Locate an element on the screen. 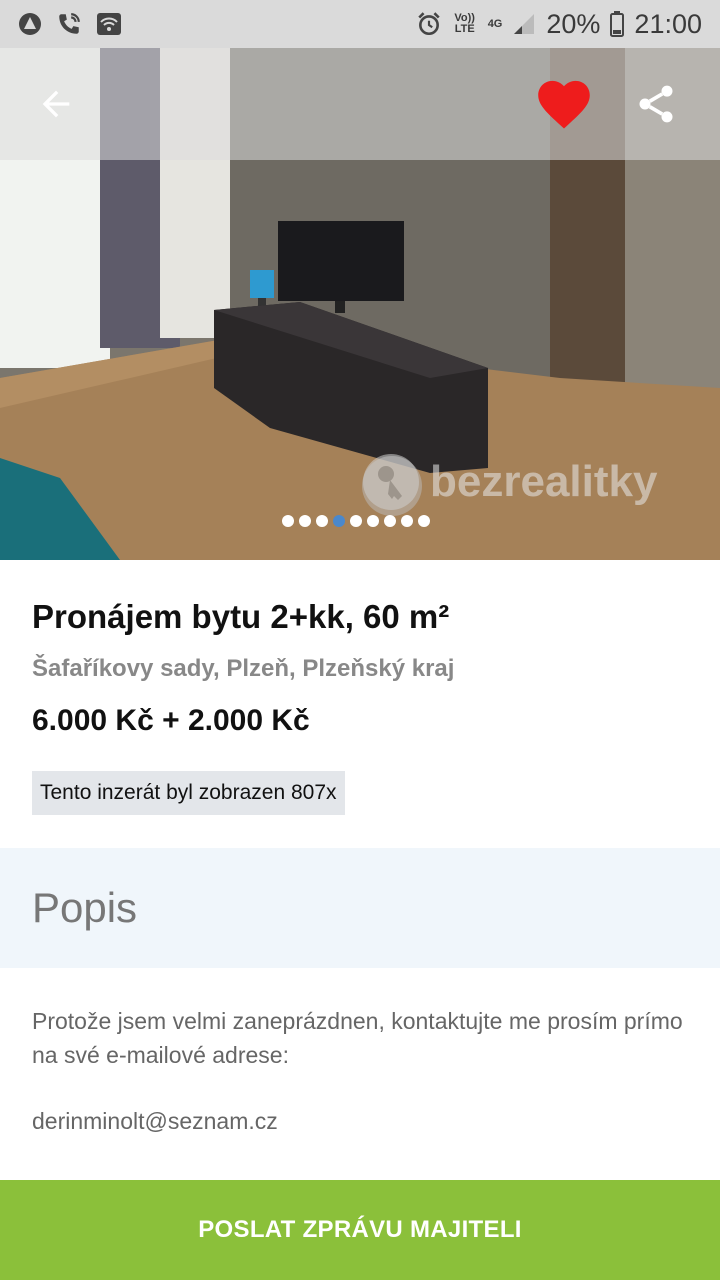 The width and height of the screenshot is (720, 1280). arrow-left-icon is located at coordinates (56, 104).